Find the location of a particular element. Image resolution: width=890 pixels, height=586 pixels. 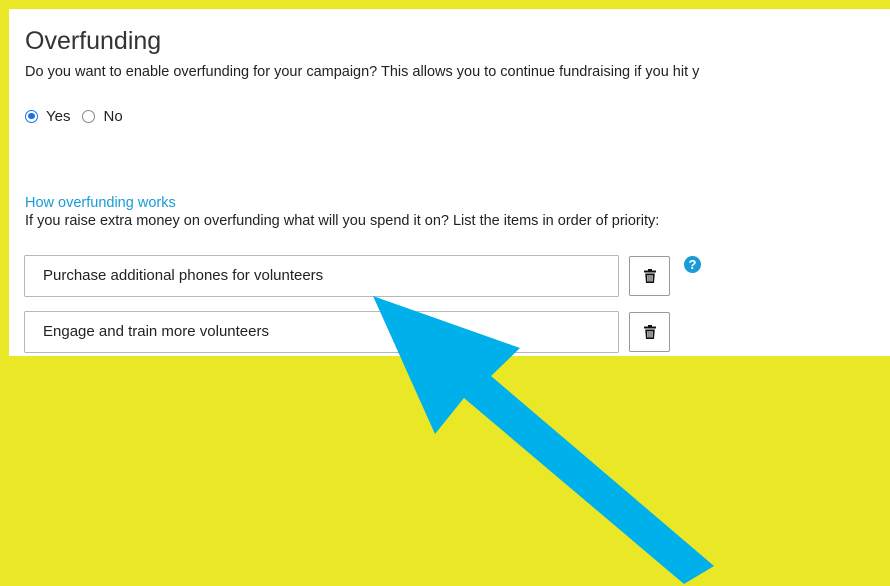

radio-no is located at coordinates (89, 116).